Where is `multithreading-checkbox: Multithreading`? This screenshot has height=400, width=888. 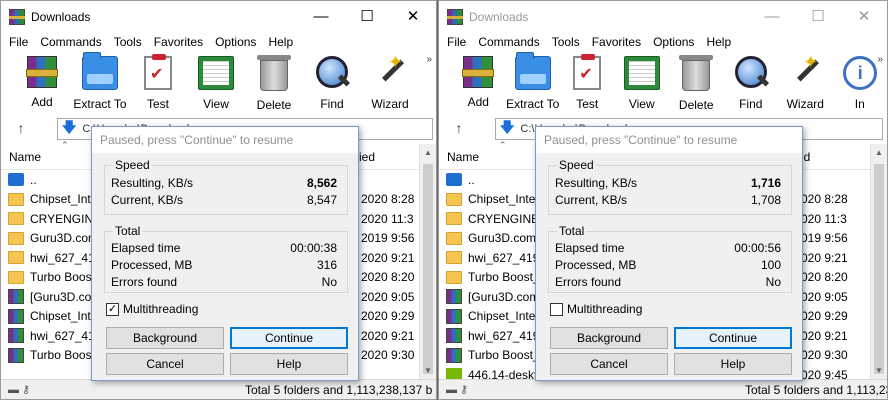
multithreading-checkbox: Multithreading is located at coordinates (596, 309).